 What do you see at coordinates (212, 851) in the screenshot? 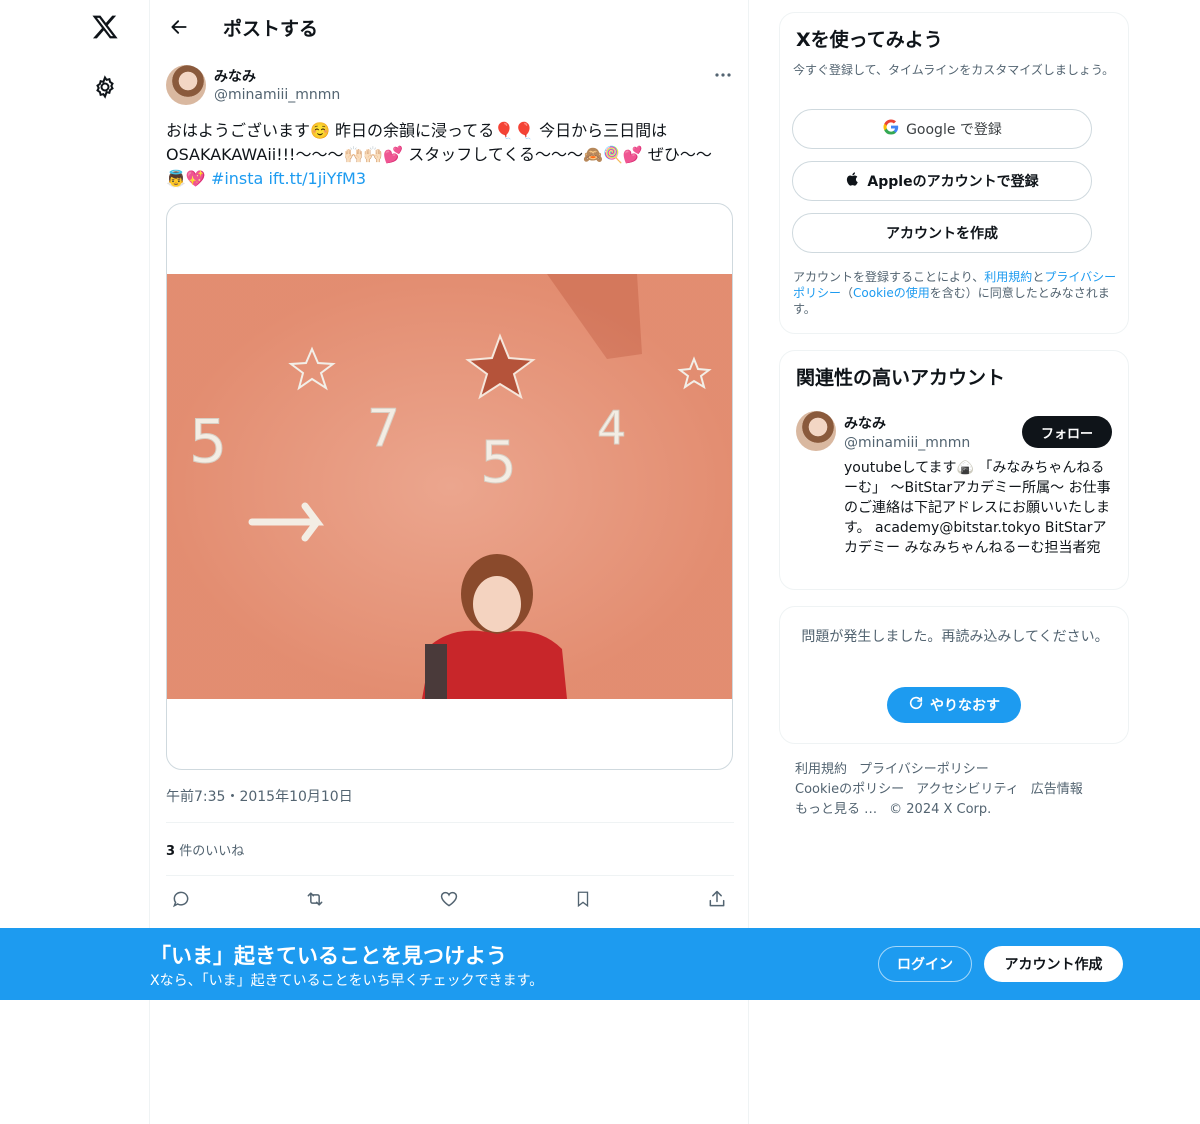
I see `likes-label: 件のいいね` at bounding box center [212, 851].